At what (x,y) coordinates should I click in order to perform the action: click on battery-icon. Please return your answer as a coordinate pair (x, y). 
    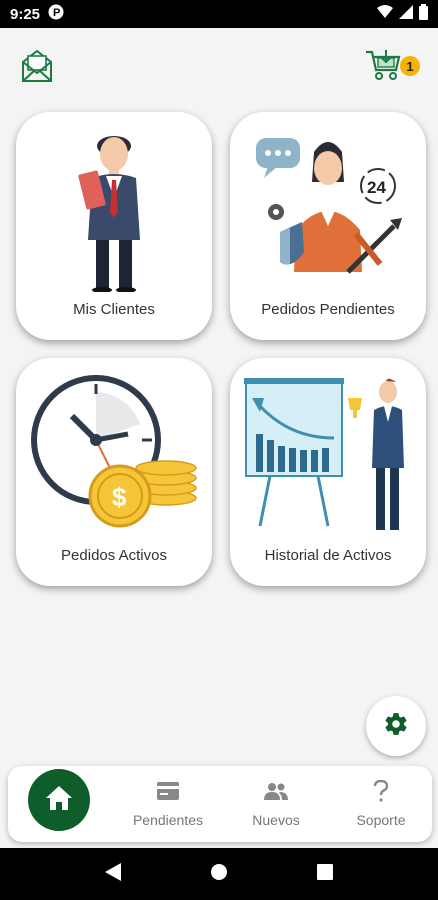
    Looking at the image, I should click on (423, 14).